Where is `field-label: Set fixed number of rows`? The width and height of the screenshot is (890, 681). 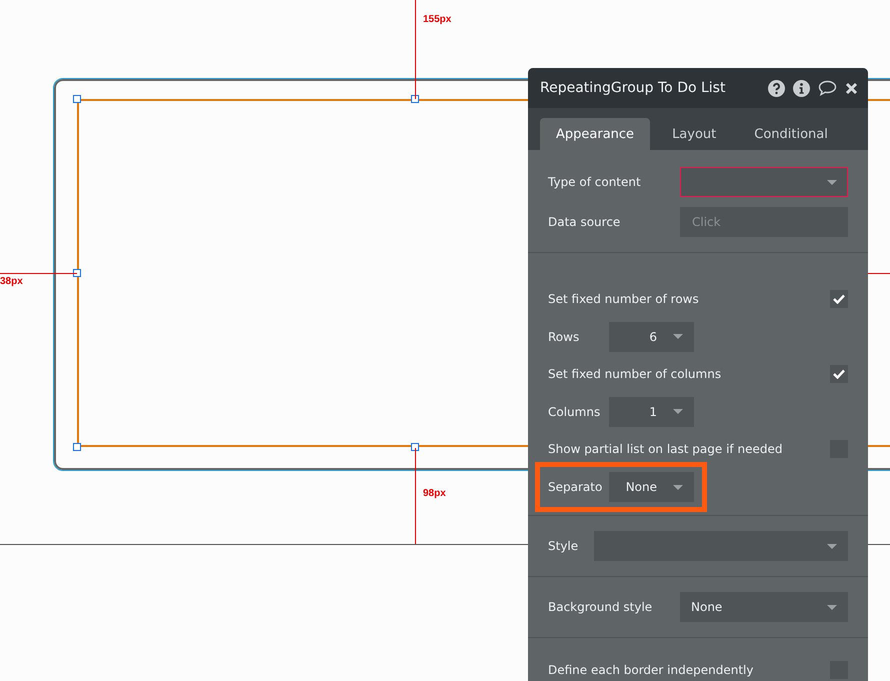 field-label: Set fixed number of rows is located at coordinates (624, 299).